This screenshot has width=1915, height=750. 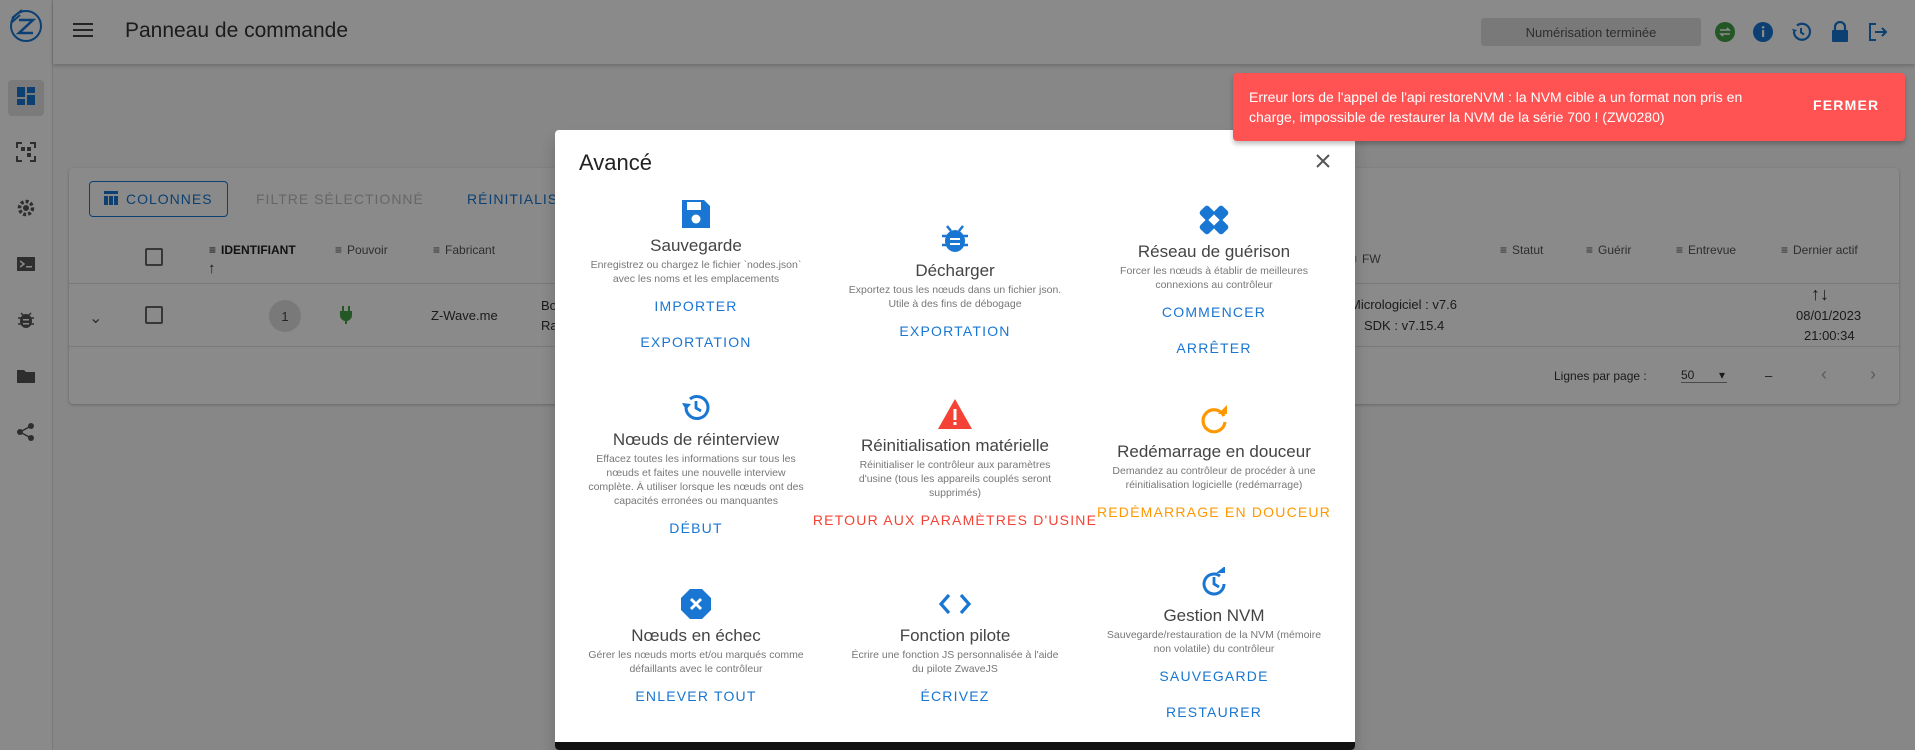 What do you see at coordinates (955, 414) in the screenshot?
I see `warning-icon` at bounding box center [955, 414].